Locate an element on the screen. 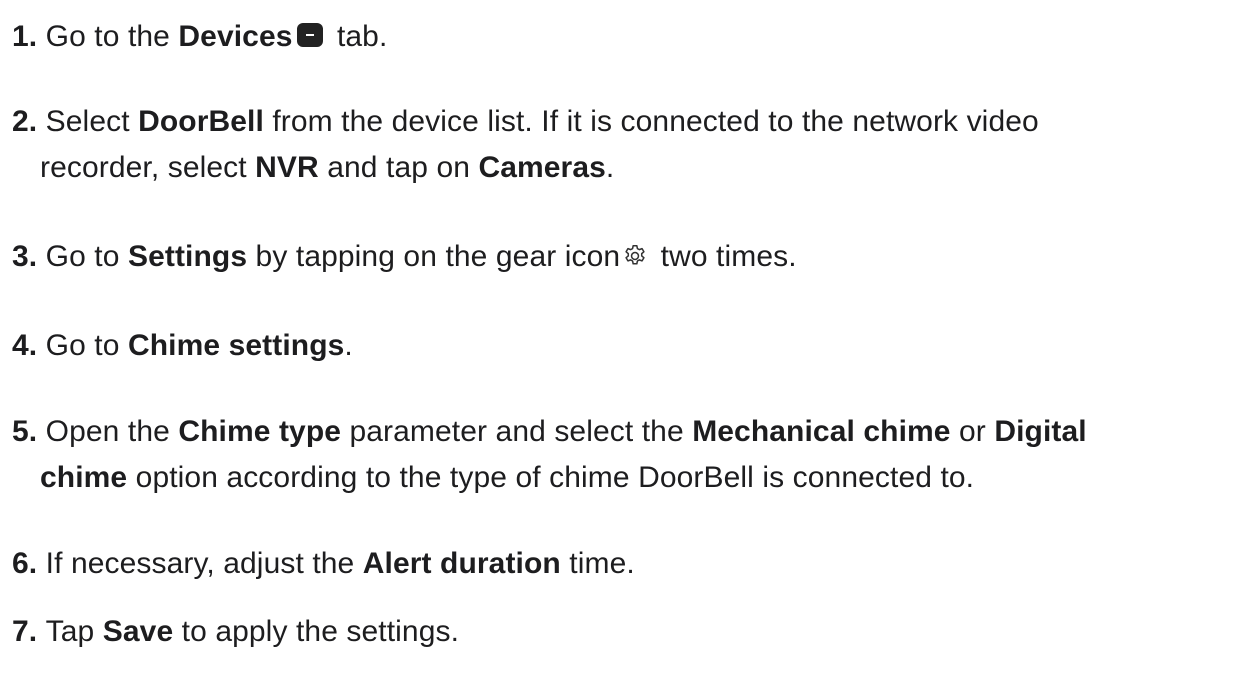 The image size is (1258, 675). step-number: 2. is located at coordinates (29, 121).